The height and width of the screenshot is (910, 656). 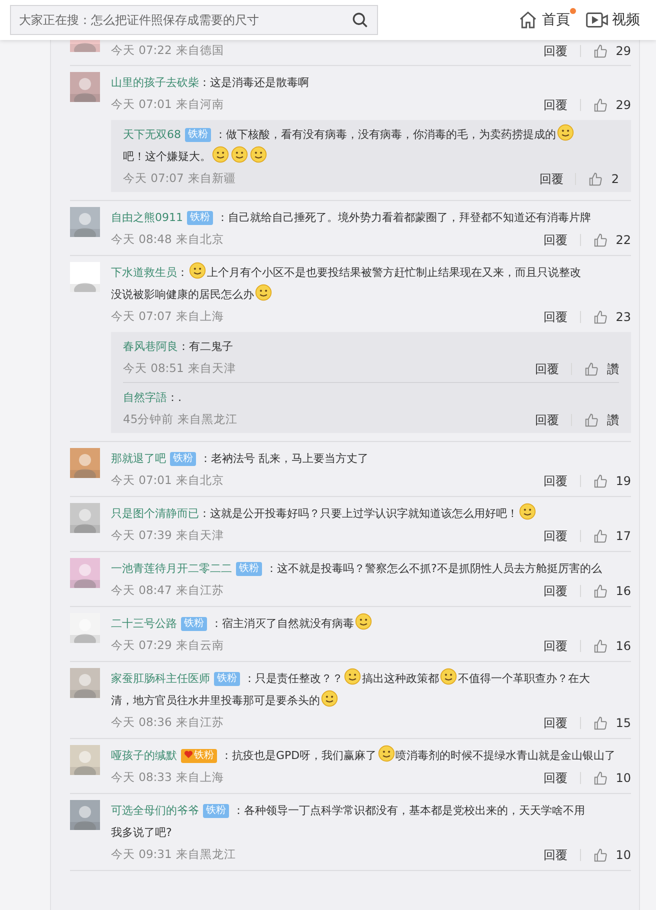 I want to click on comment-text: 清，地方官员往水井里投毒那可是要杀头的, so click(x=215, y=700).